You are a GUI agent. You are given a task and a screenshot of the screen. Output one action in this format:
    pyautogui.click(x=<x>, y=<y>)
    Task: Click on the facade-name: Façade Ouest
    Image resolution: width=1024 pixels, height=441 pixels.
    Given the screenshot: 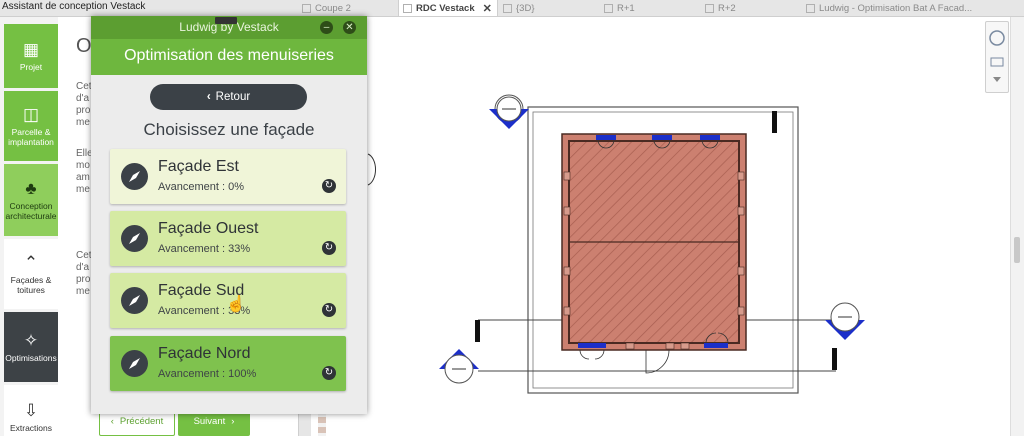 What is the action you would take?
    pyautogui.click(x=208, y=228)
    